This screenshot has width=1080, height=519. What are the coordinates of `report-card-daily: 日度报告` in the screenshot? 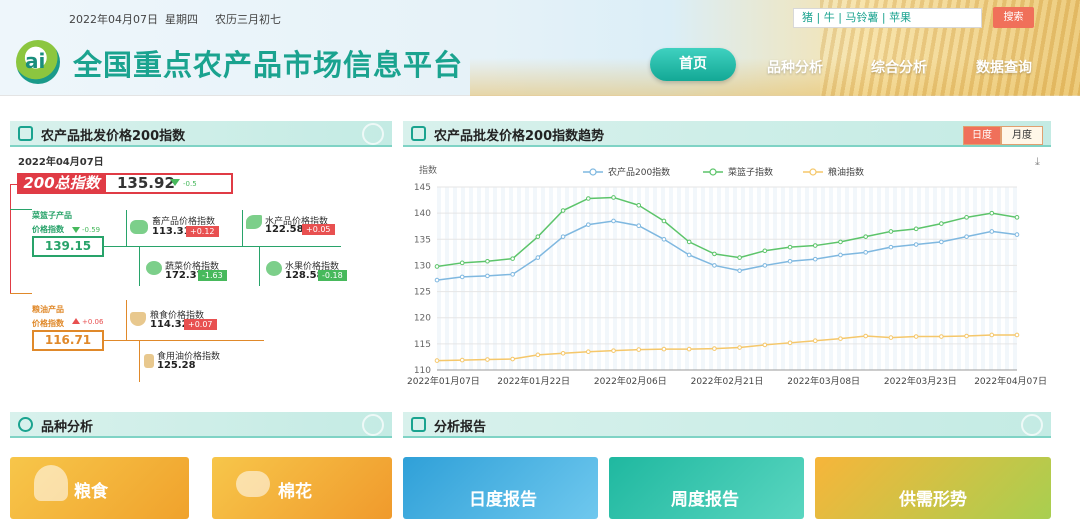 It's located at (500, 488).